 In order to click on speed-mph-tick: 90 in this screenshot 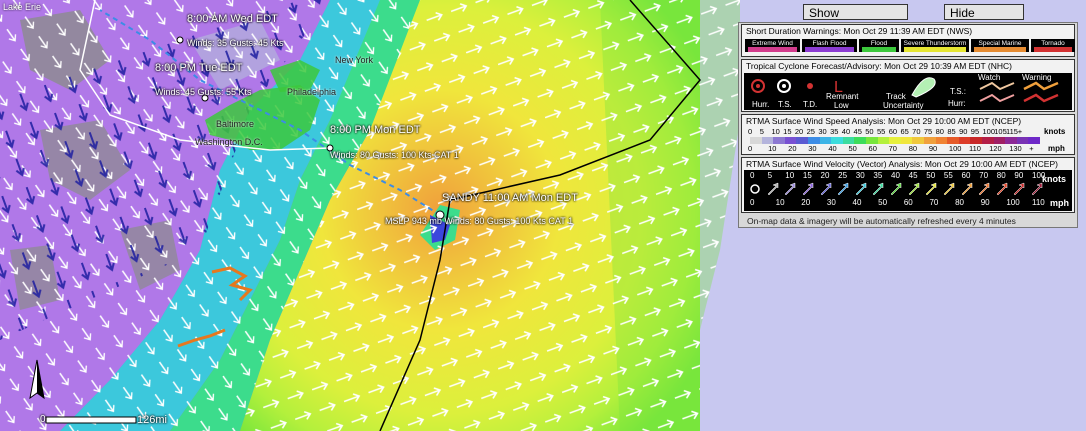, I will do `click(933, 148)`.